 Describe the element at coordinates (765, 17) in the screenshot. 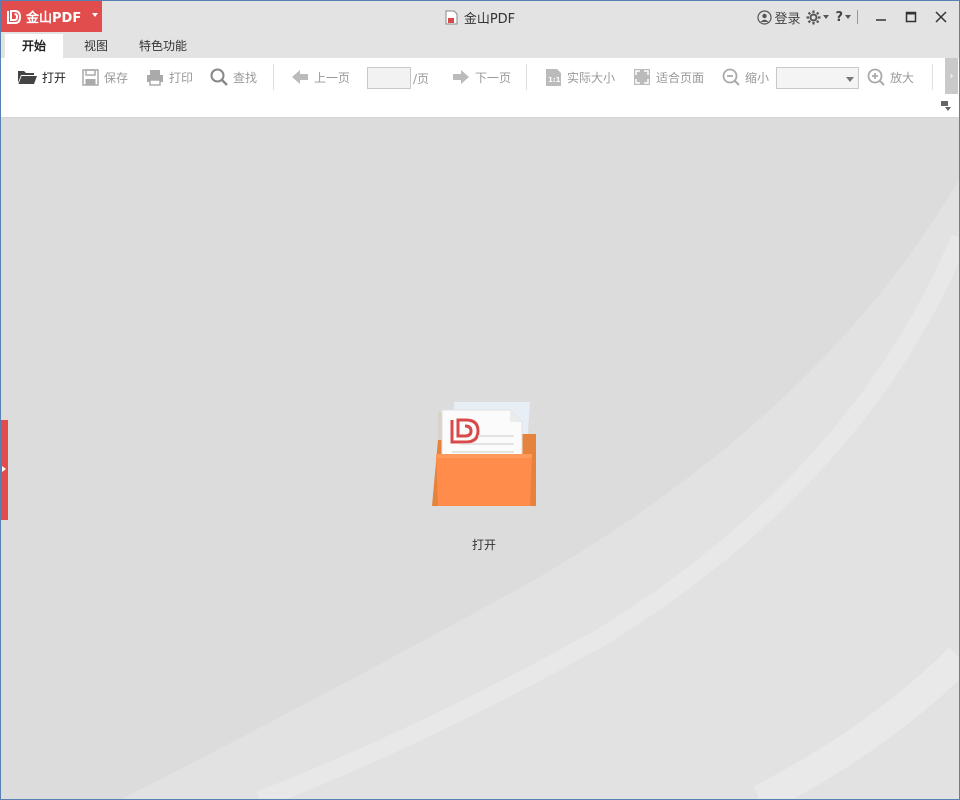

I see `user-icon` at that location.